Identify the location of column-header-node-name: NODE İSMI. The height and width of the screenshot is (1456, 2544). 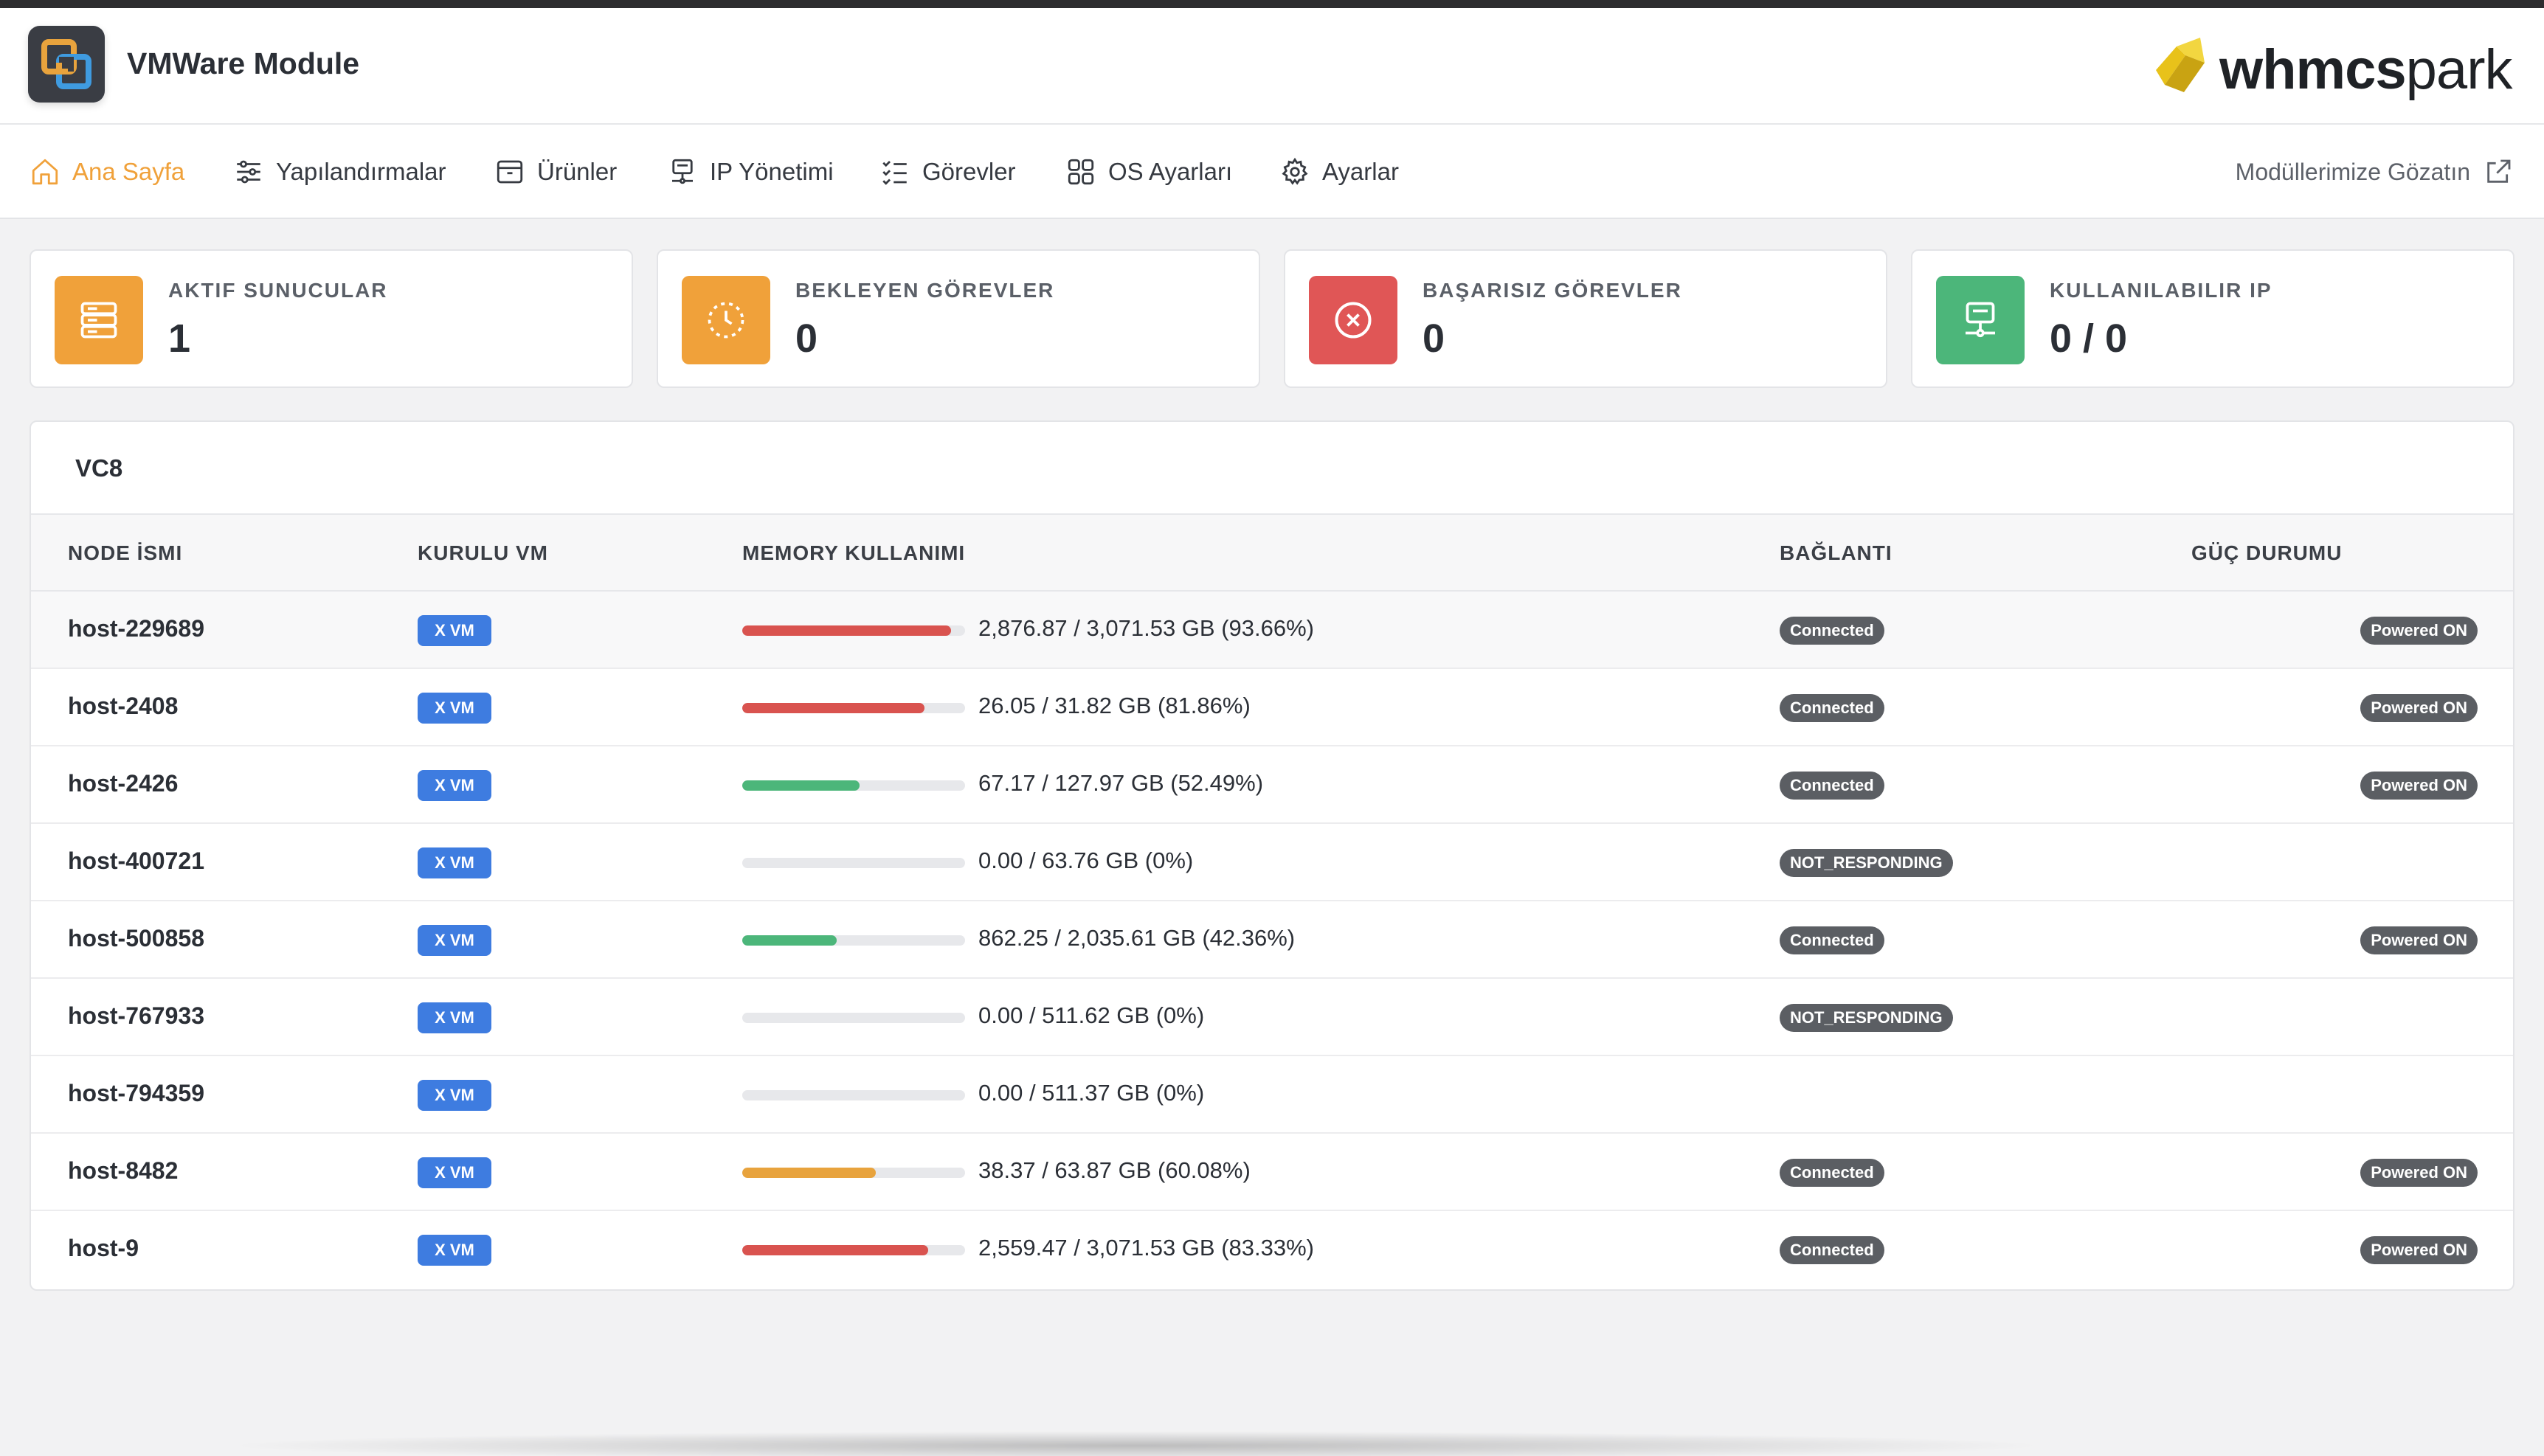
(125, 553).